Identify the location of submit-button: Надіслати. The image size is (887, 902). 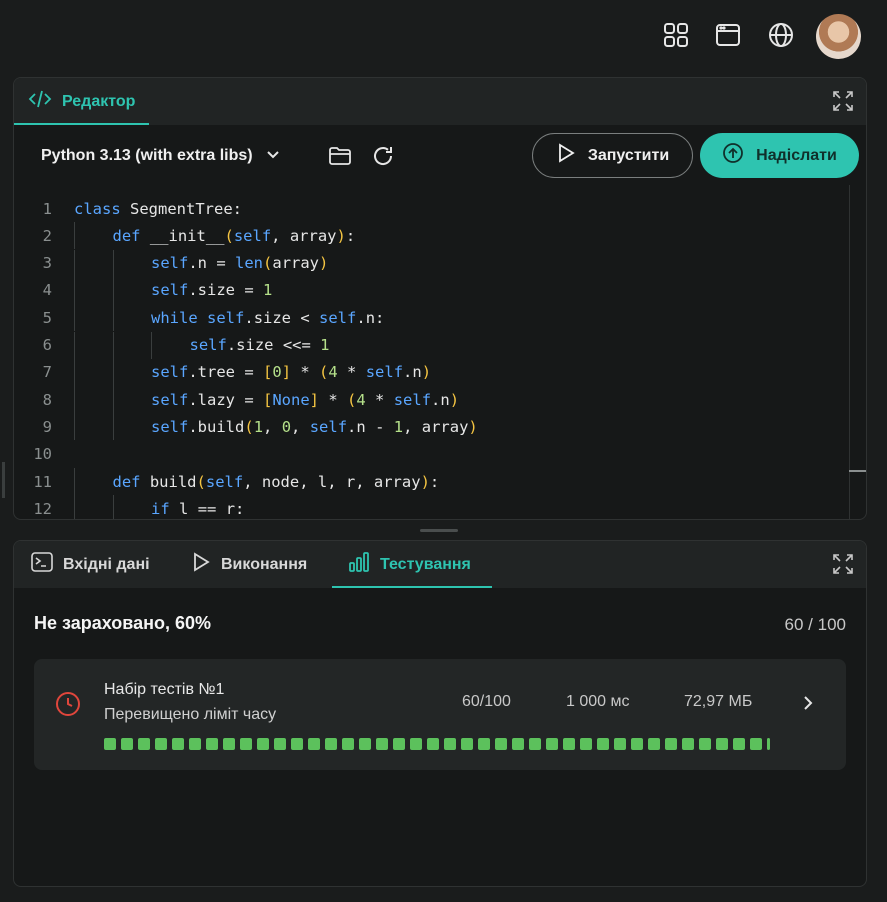
(779, 155).